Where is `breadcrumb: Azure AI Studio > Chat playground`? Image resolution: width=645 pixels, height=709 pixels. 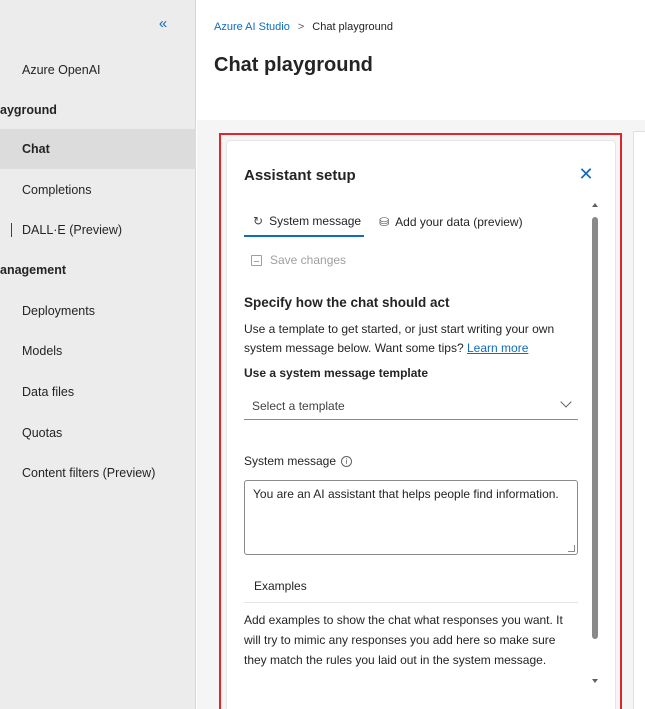 breadcrumb: Azure AI Studio > Chat playground is located at coordinates (303, 27).